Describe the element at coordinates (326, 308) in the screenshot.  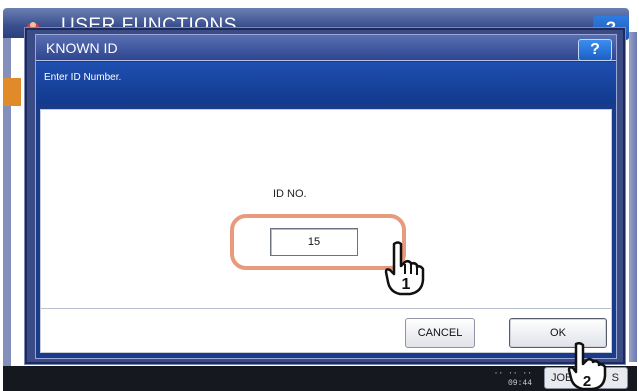
I see `footer-divider` at that location.